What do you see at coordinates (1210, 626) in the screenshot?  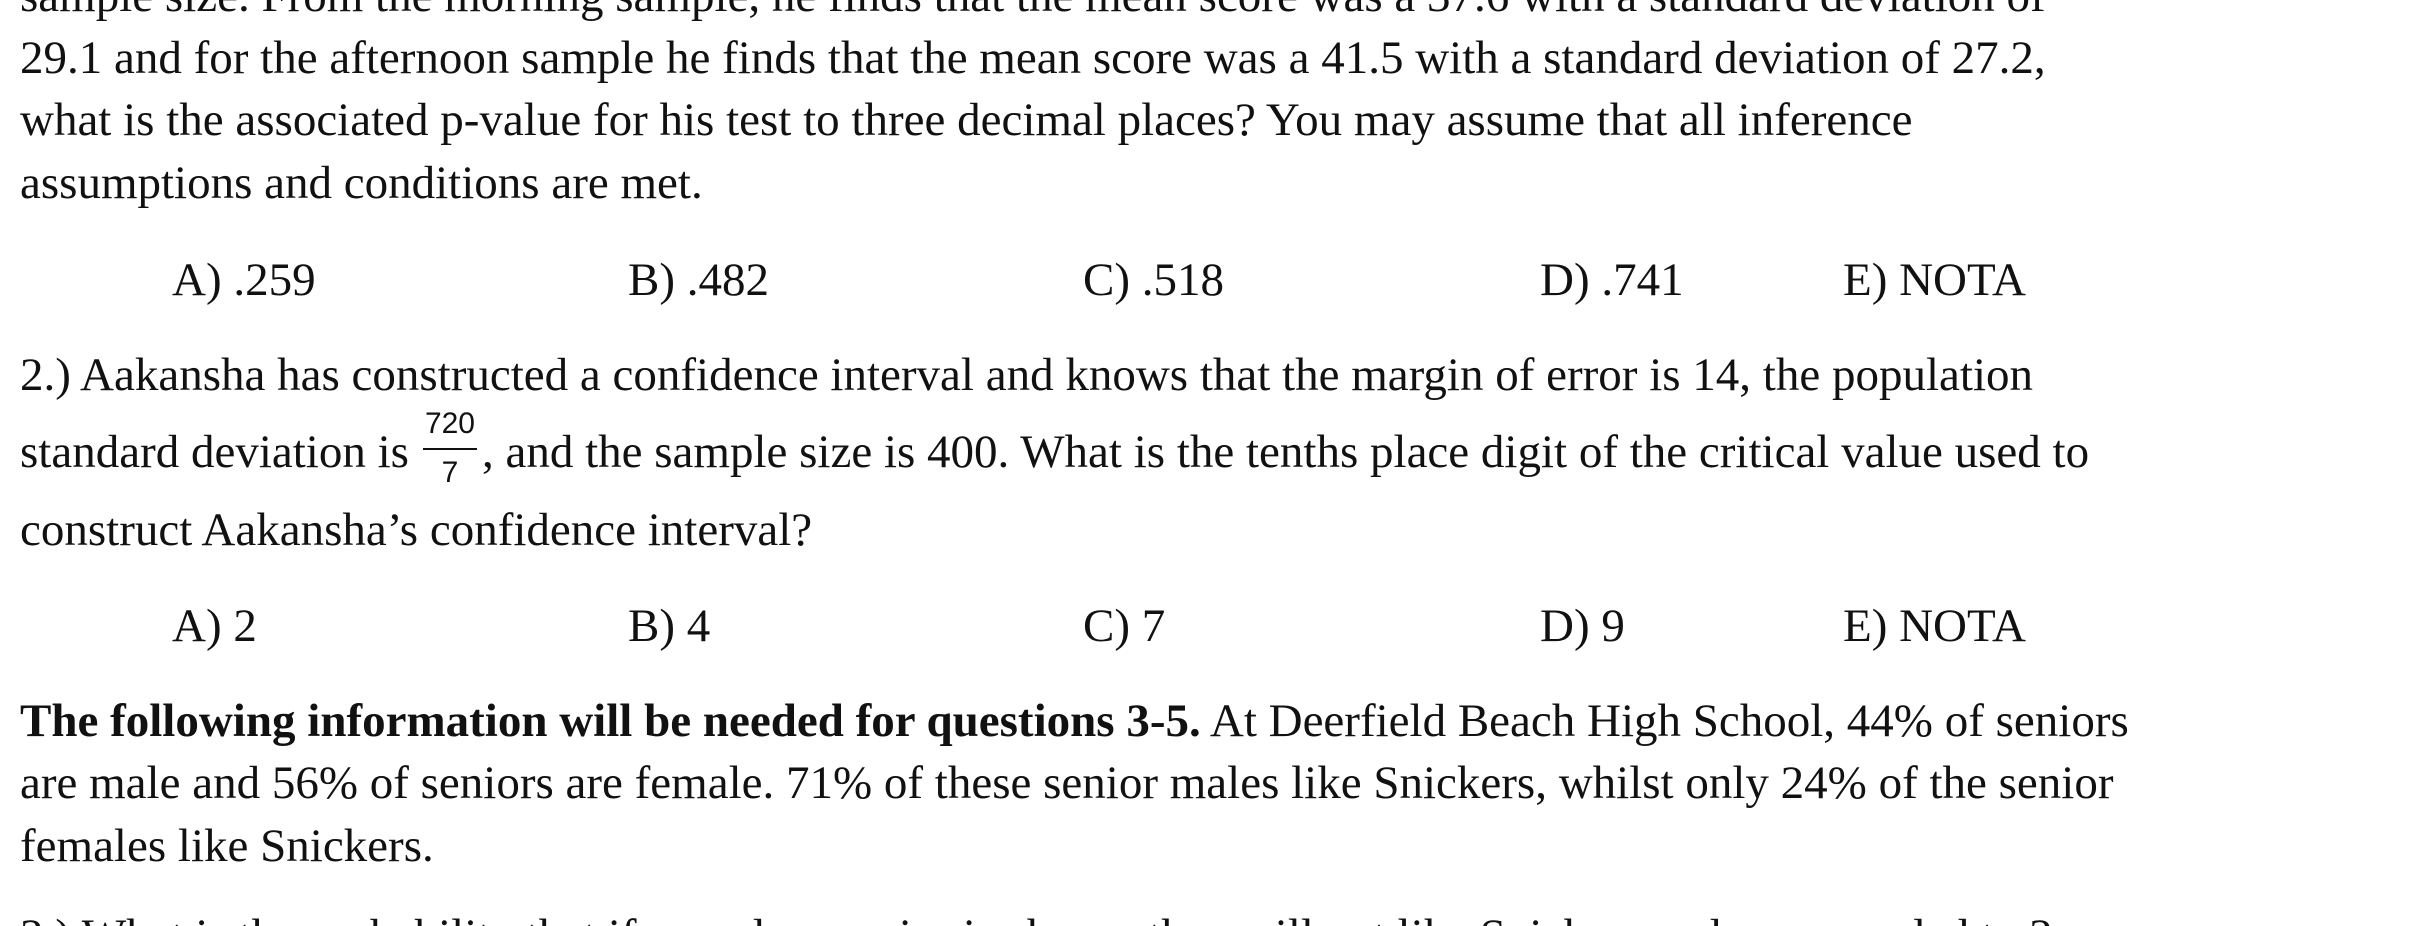 I see `question-2-choices: A) 2 B) 4 C) 7 D) 9 E) NOTA` at bounding box center [1210, 626].